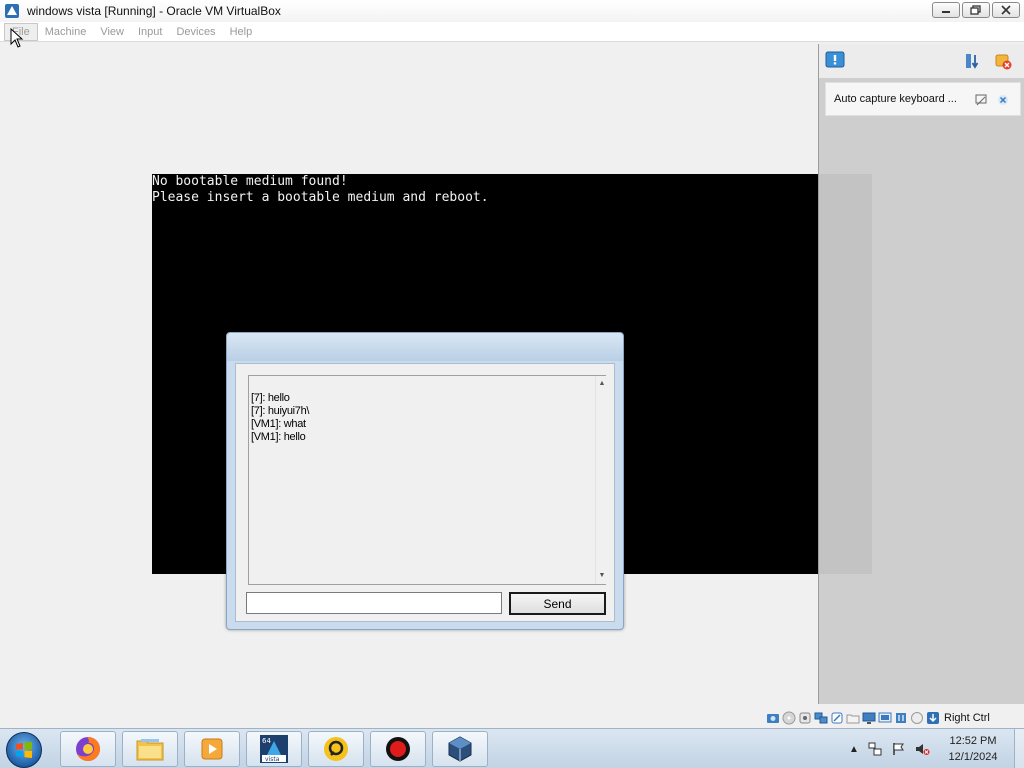 Image resolution: width=1024 pixels, height=768 pixels. I want to click on display-icon, so click(869, 718).